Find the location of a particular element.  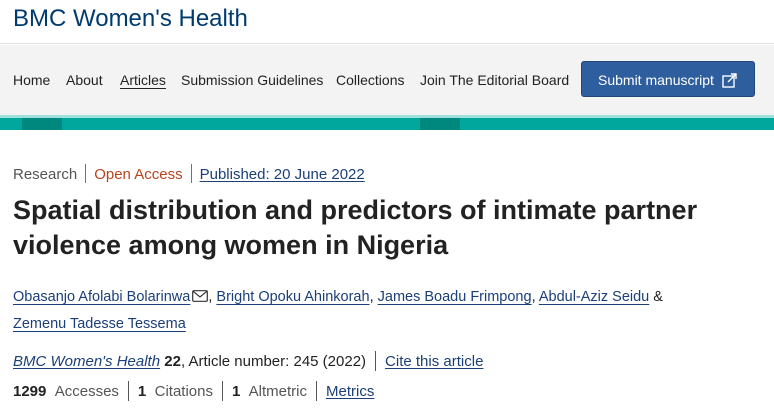

author-link: Abdul-Aziz Seidu is located at coordinates (594, 297).